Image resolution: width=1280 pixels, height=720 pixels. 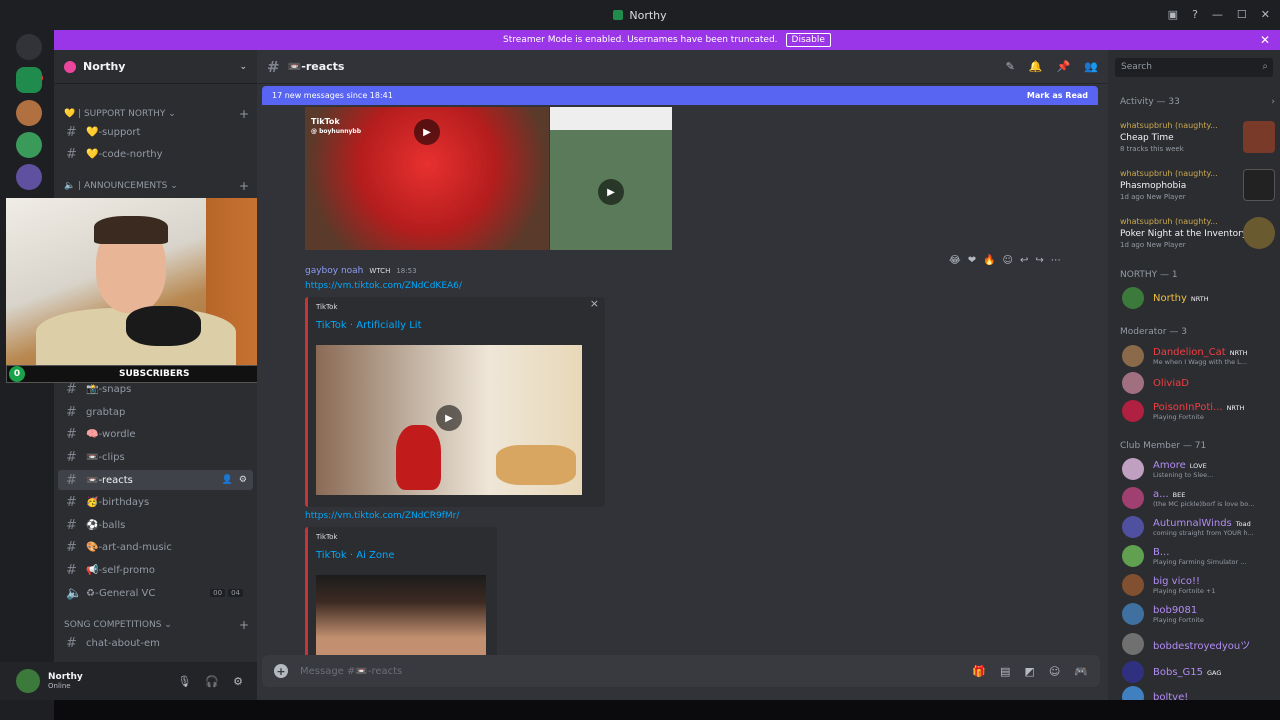 I want to click on member-tag: GAG, so click(x=1214, y=672).